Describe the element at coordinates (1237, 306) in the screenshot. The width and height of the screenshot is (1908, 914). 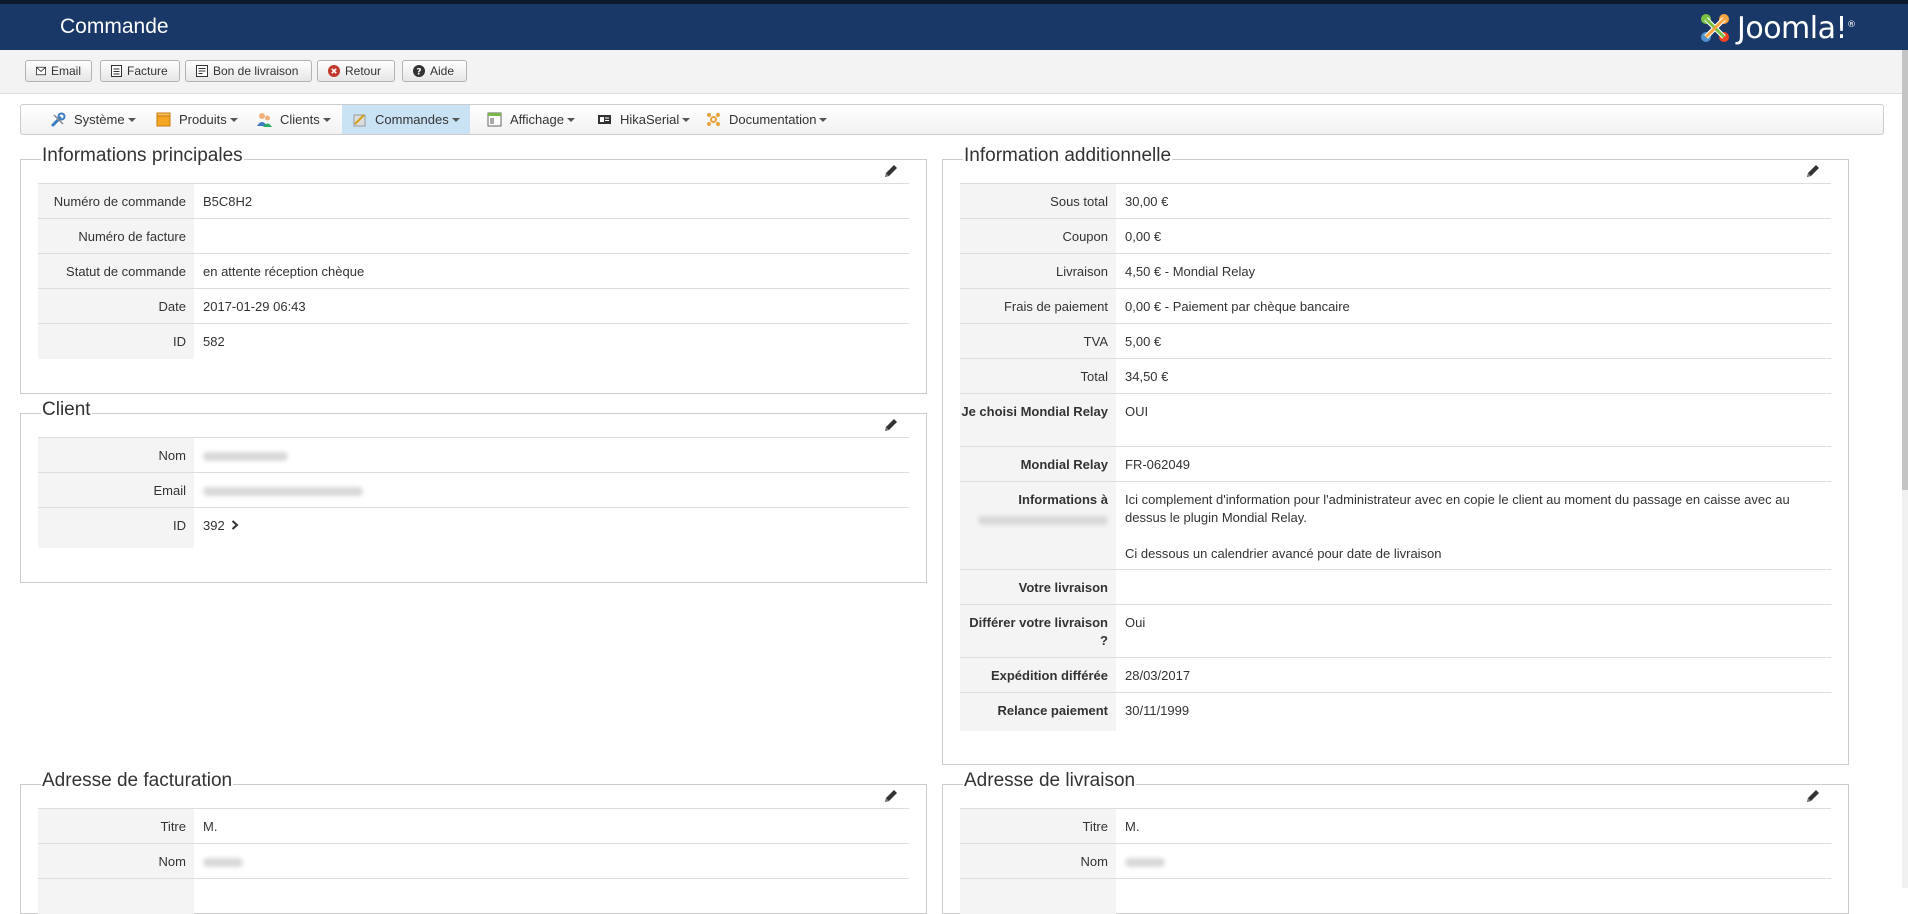
I see `field-value: 0,00 € - Paiement par chèque bancaire` at that location.